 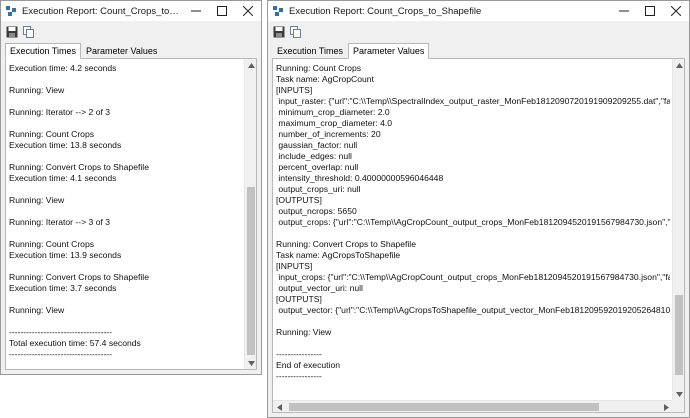 I want to click on horizontal-scrollbar, so click(x=472, y=406).